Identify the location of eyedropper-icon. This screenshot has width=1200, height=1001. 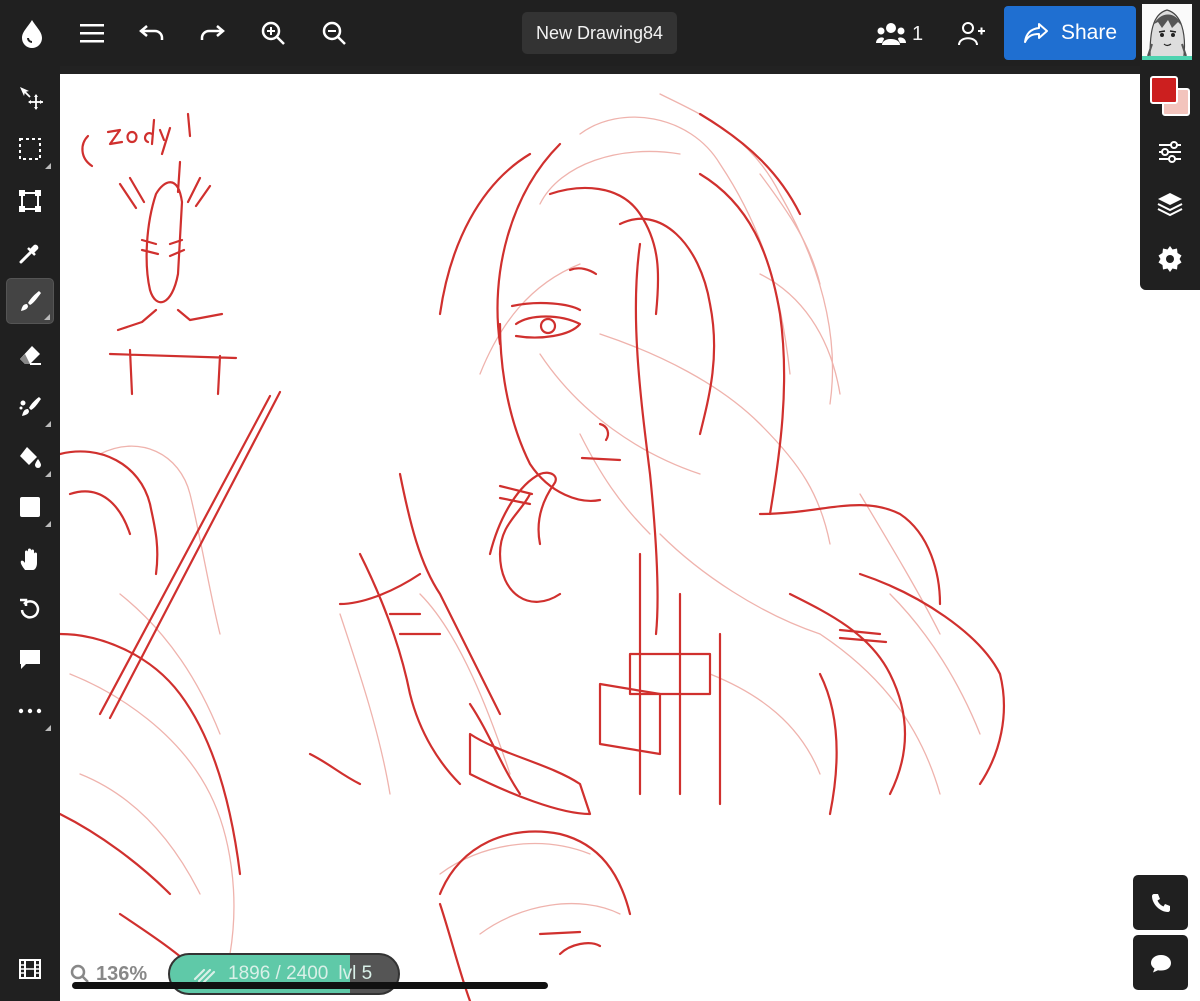
(29, 254).